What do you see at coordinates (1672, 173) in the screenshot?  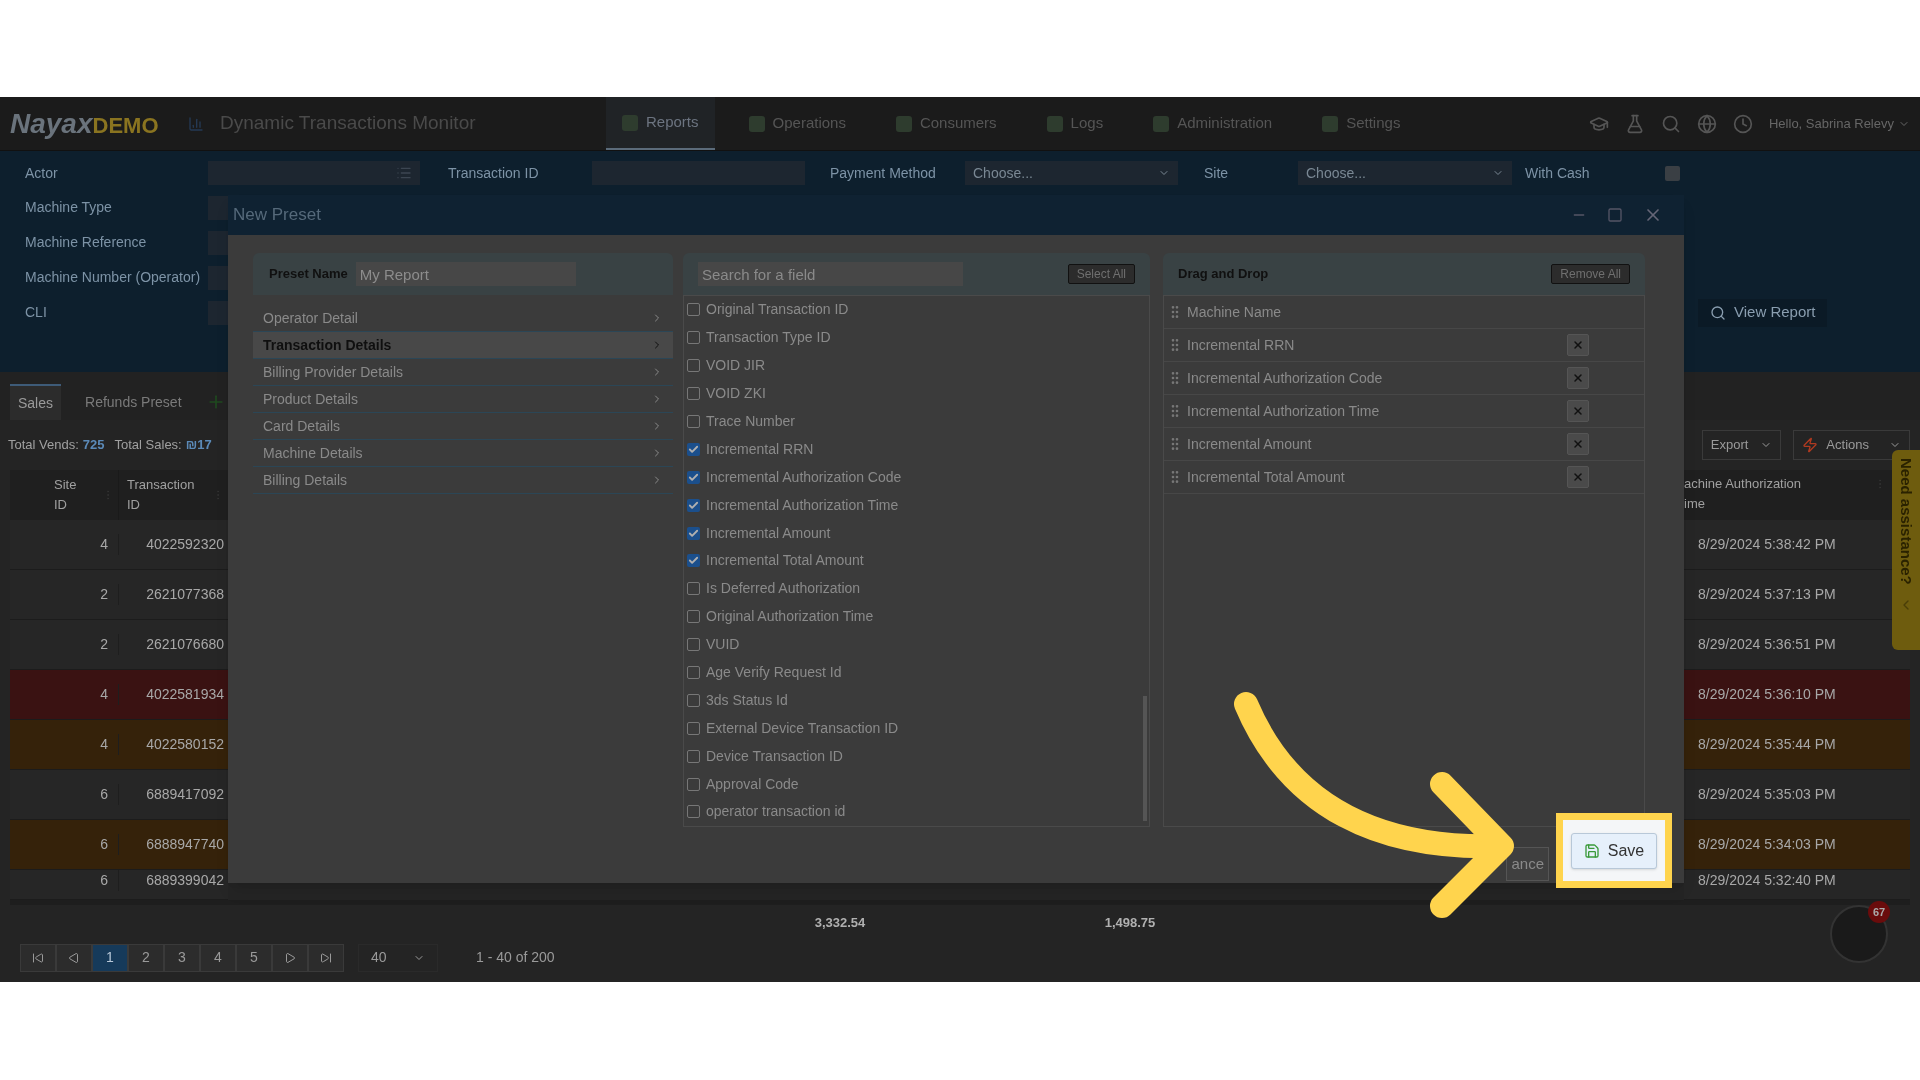 I see `with-cash-checkbox` at bounding box center [1672, 173].